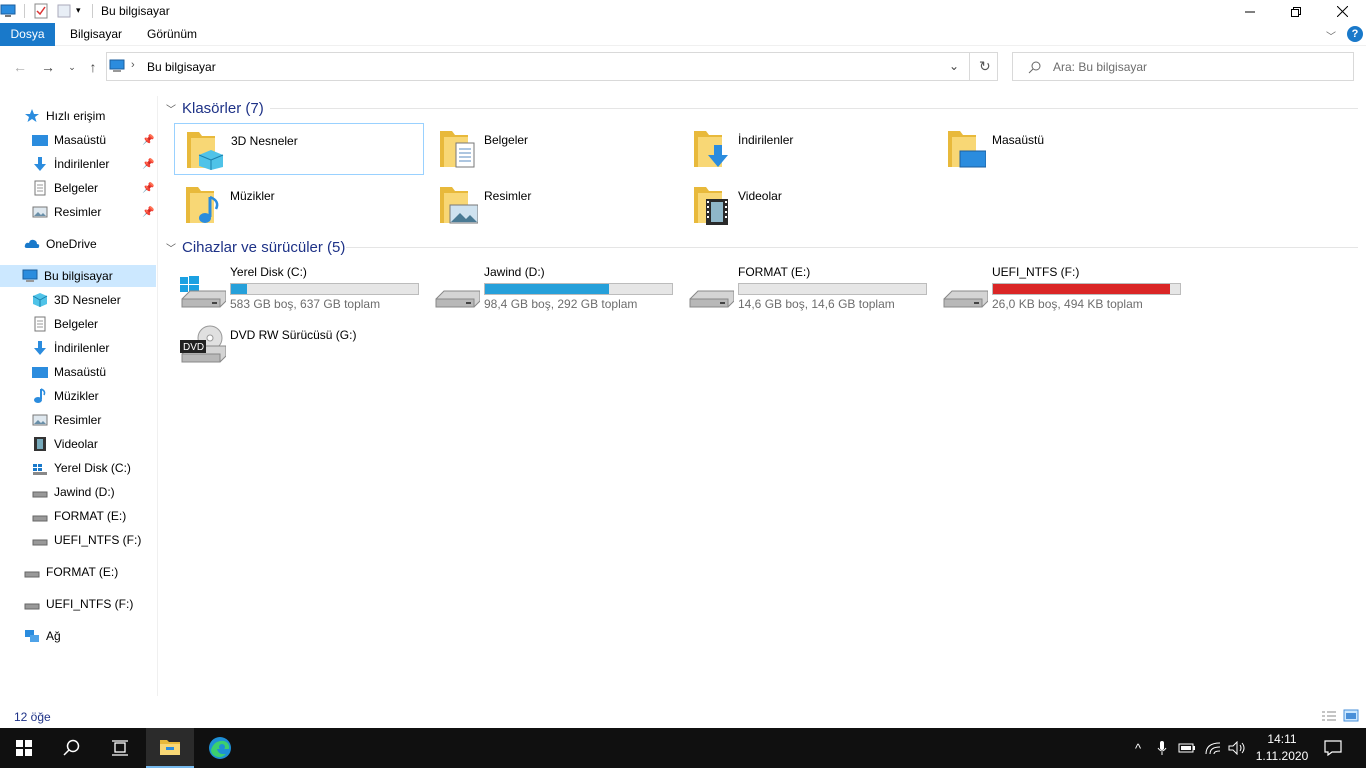  What do you see at coordinates (1333, 748) in the screenshot?
I see `action-center-button` at bounding box center [1333, 748].